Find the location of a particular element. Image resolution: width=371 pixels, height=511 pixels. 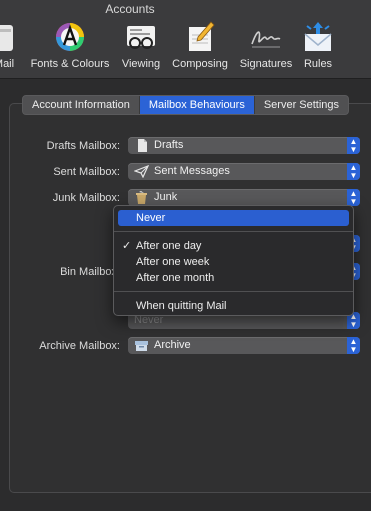

sent-mailbox-popup: Sent Messages ▲ ▼ is located at coordinates (244, 171).